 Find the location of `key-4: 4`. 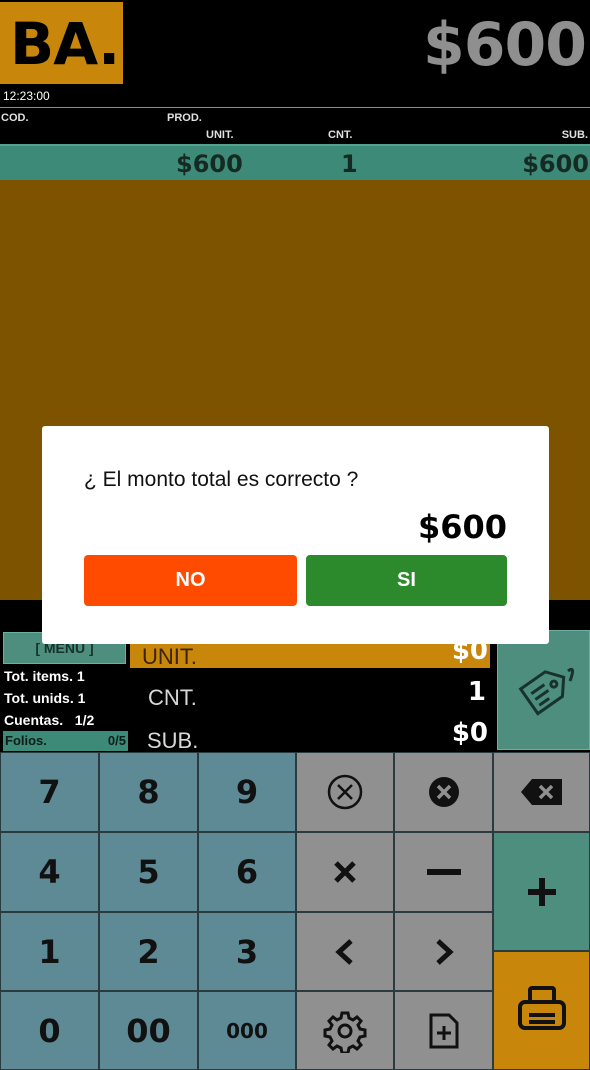

key-4: 4 is located at coordinates (49, 872).